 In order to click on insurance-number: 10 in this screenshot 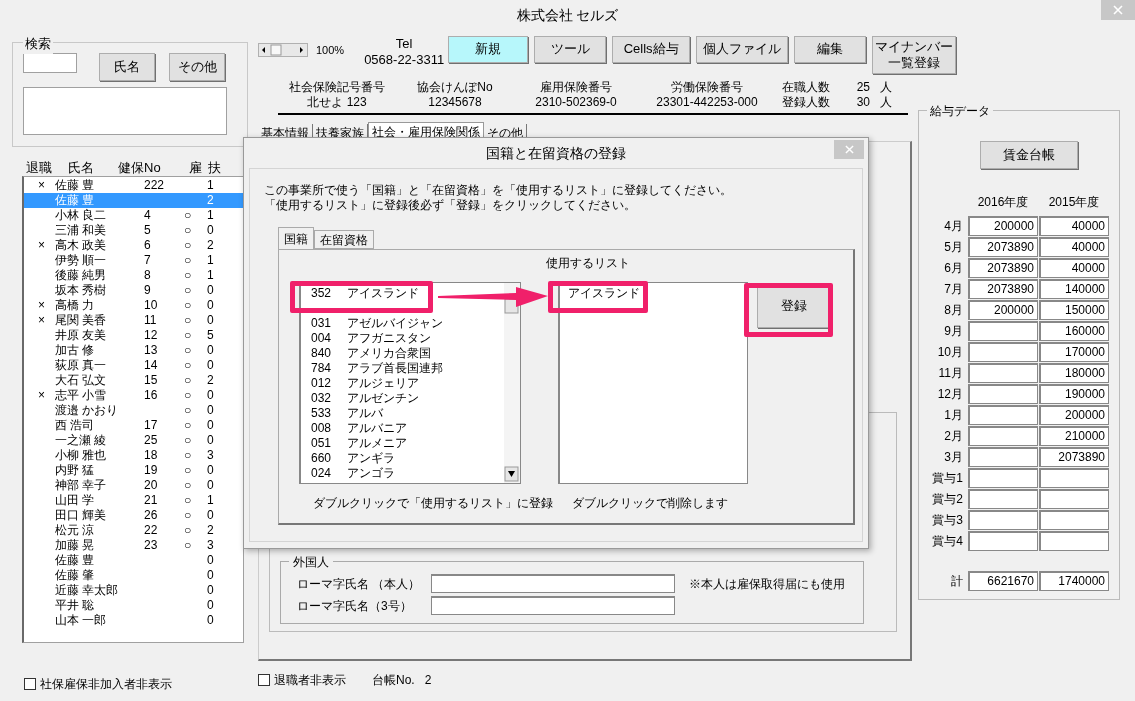, I will do `click(151, 305)`.